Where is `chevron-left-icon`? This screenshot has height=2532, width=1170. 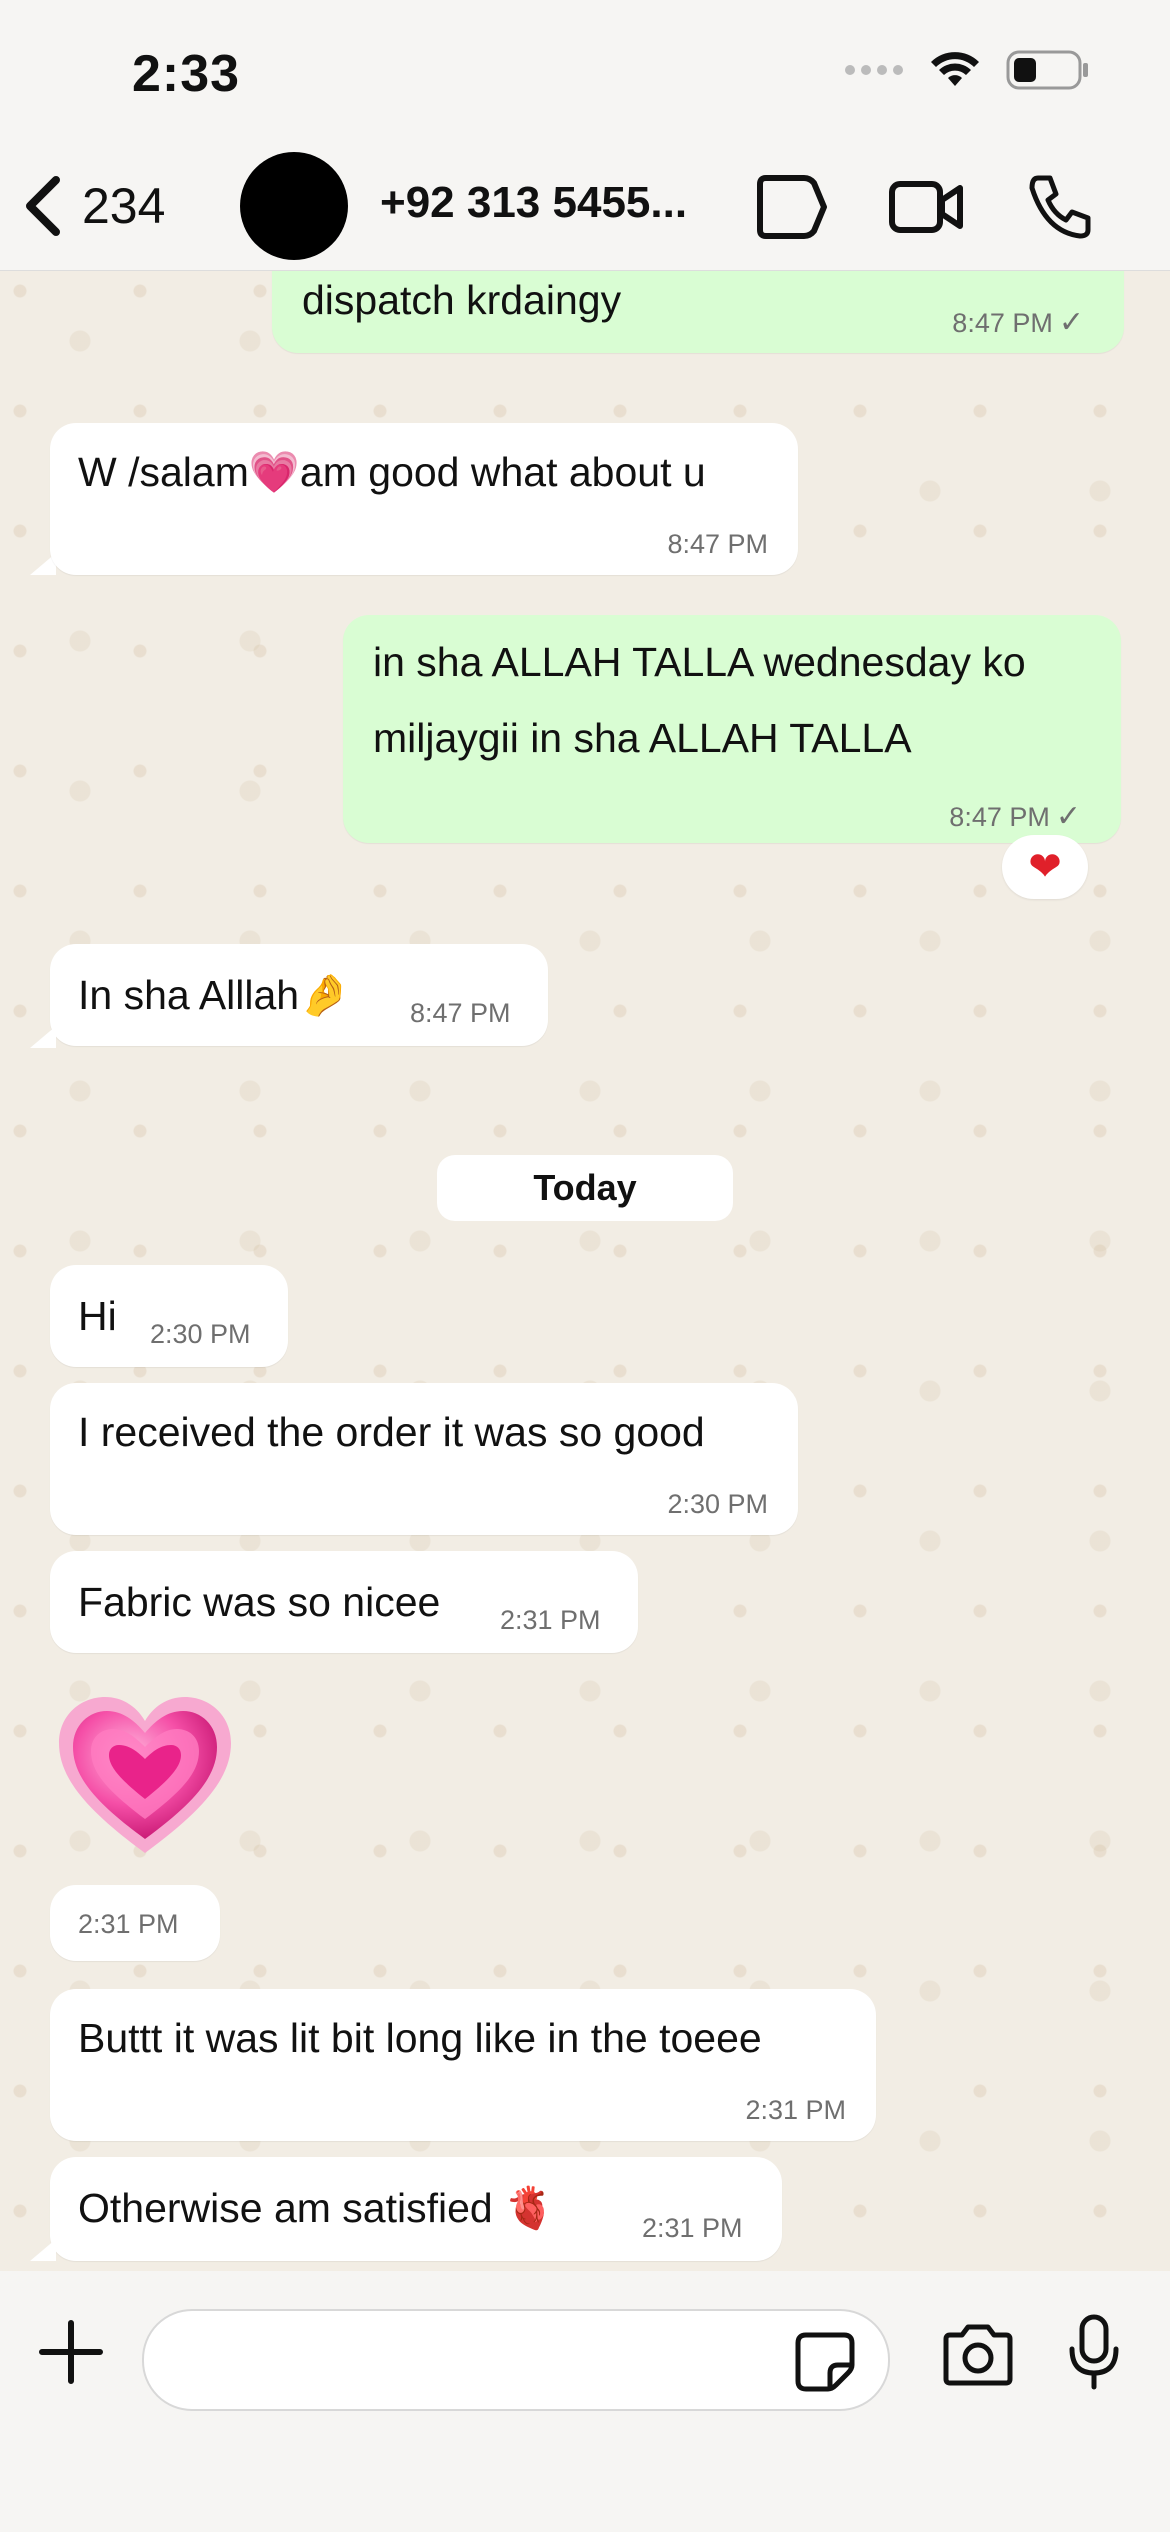 chevron-left-icon is located at coordinates (43, 206).